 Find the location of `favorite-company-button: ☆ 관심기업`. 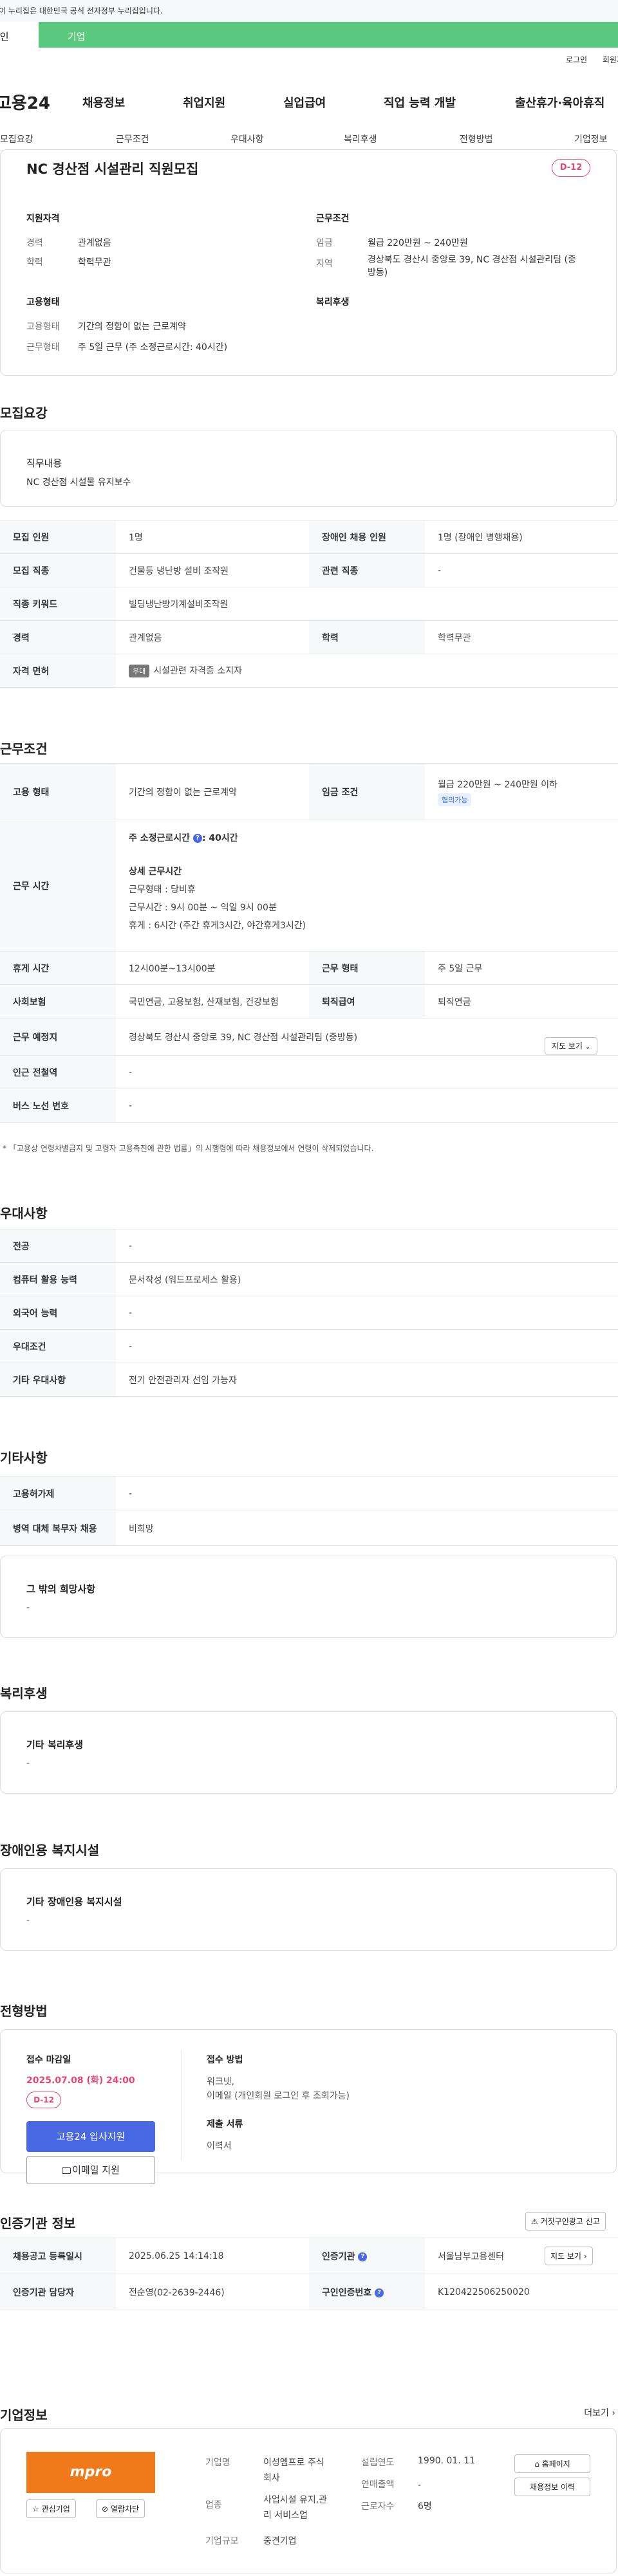

favorite-company-button: ☆ 관심기업 is located at coordinates (51, 2508).